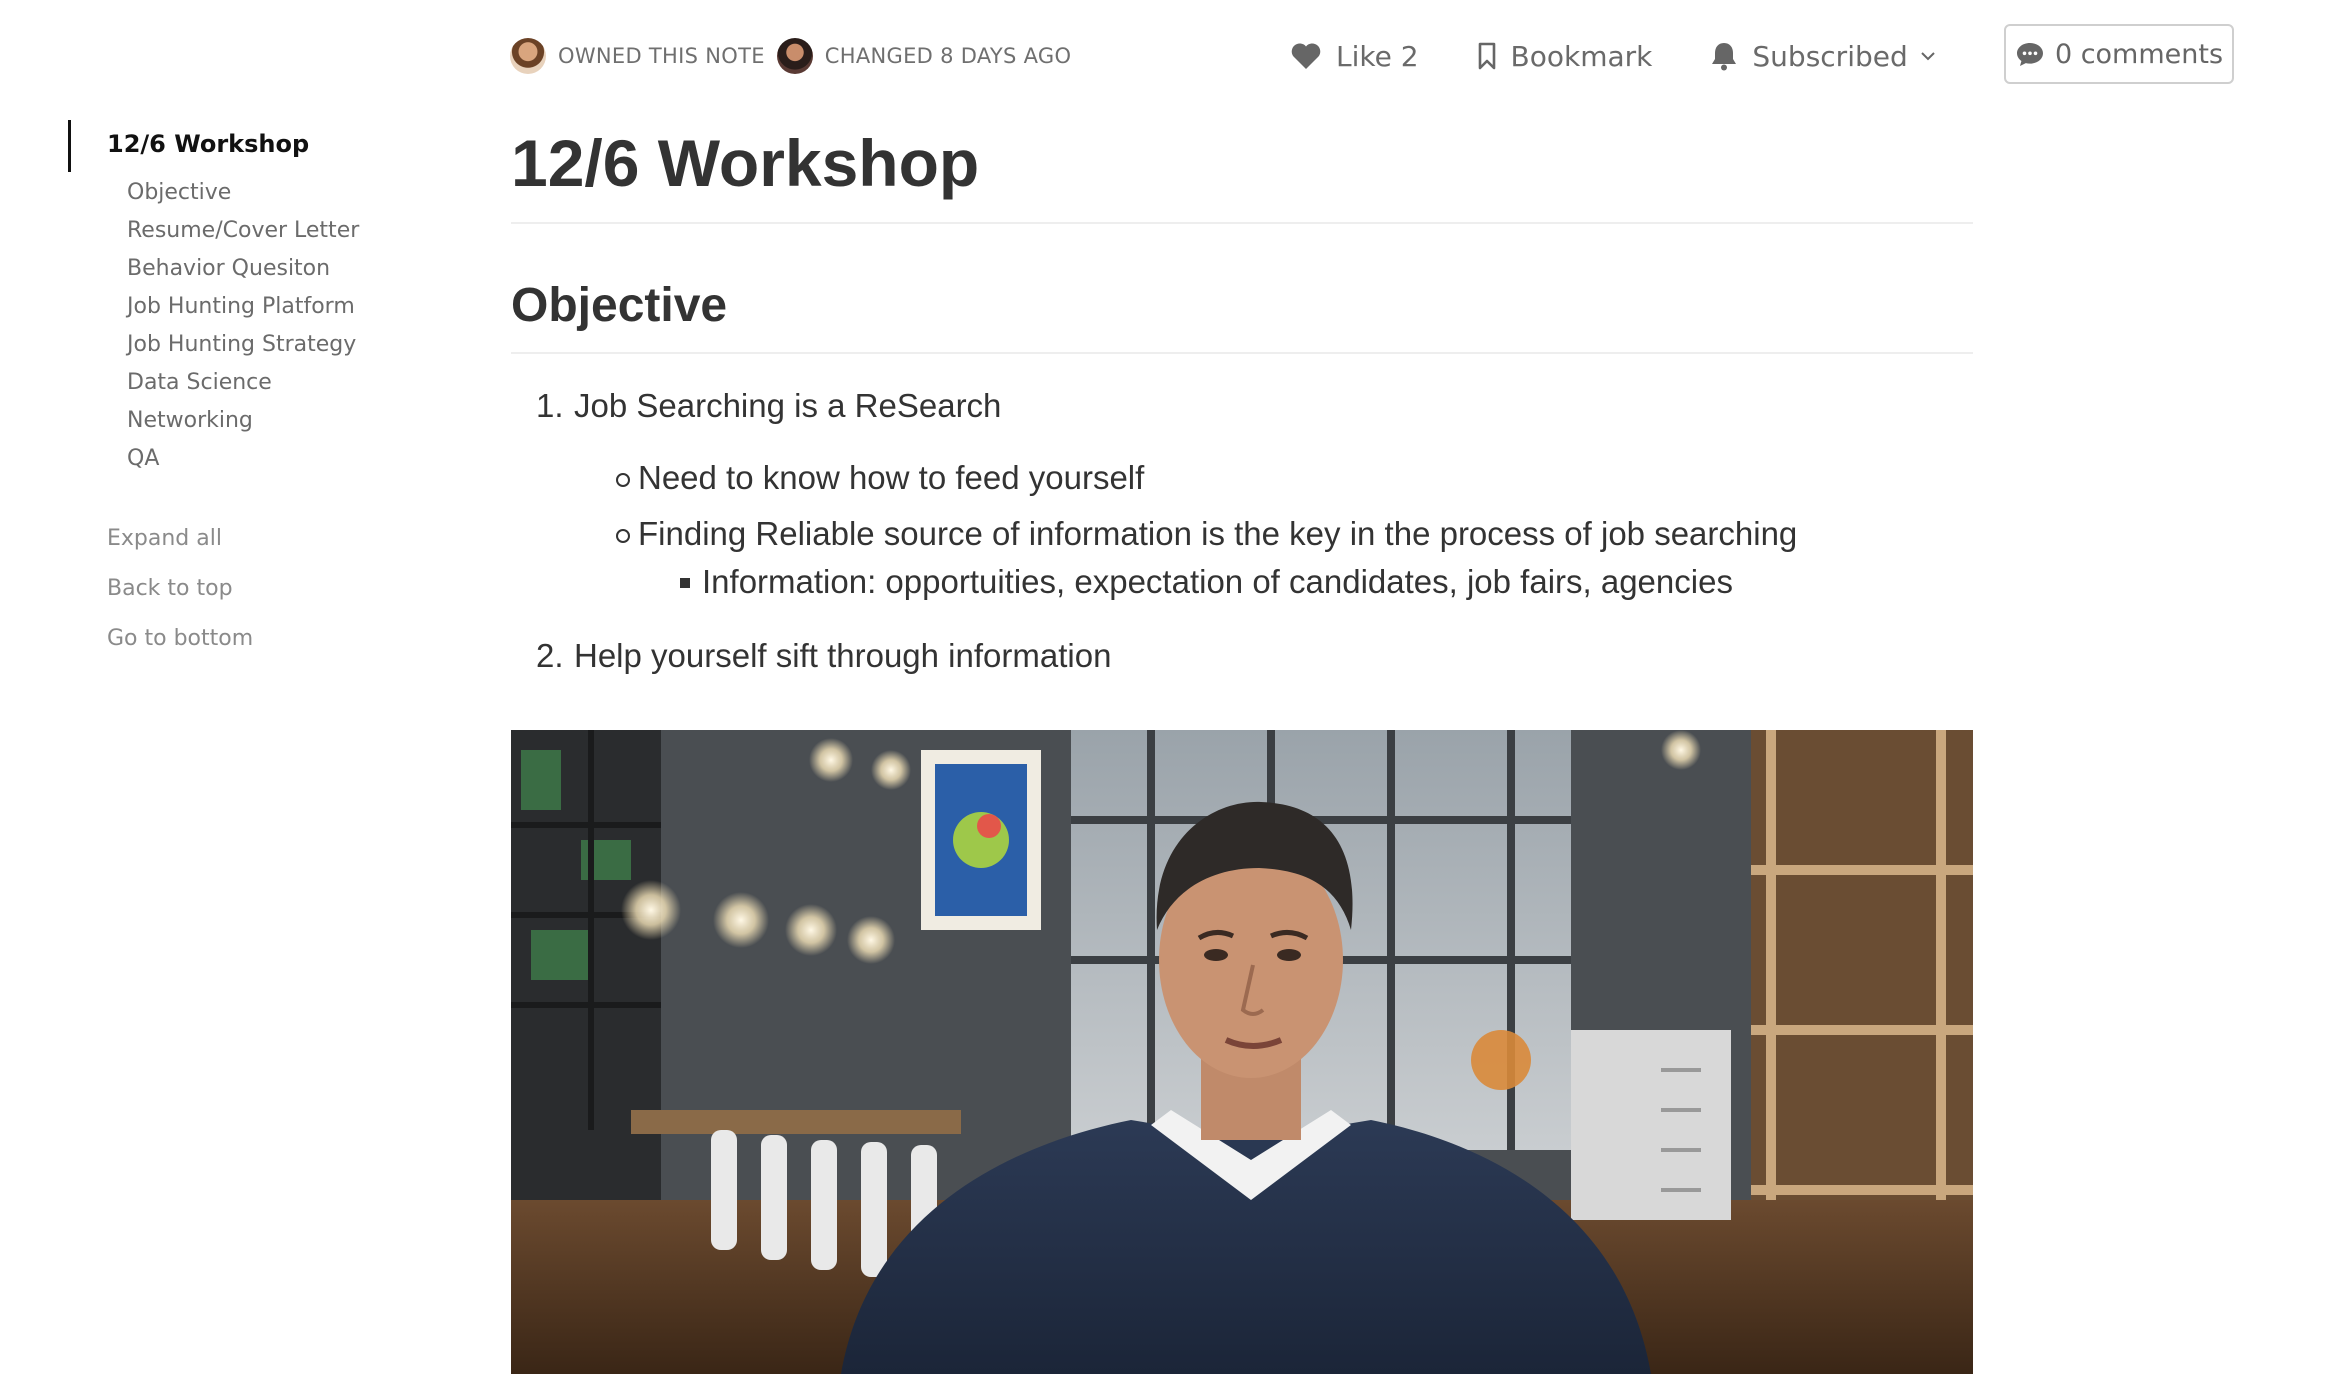  What do you see at coordinates (267, 269) in the screenshot?
I see `toc-item-behavior: Behavior Quesiton` at bounding box center [267, 269].